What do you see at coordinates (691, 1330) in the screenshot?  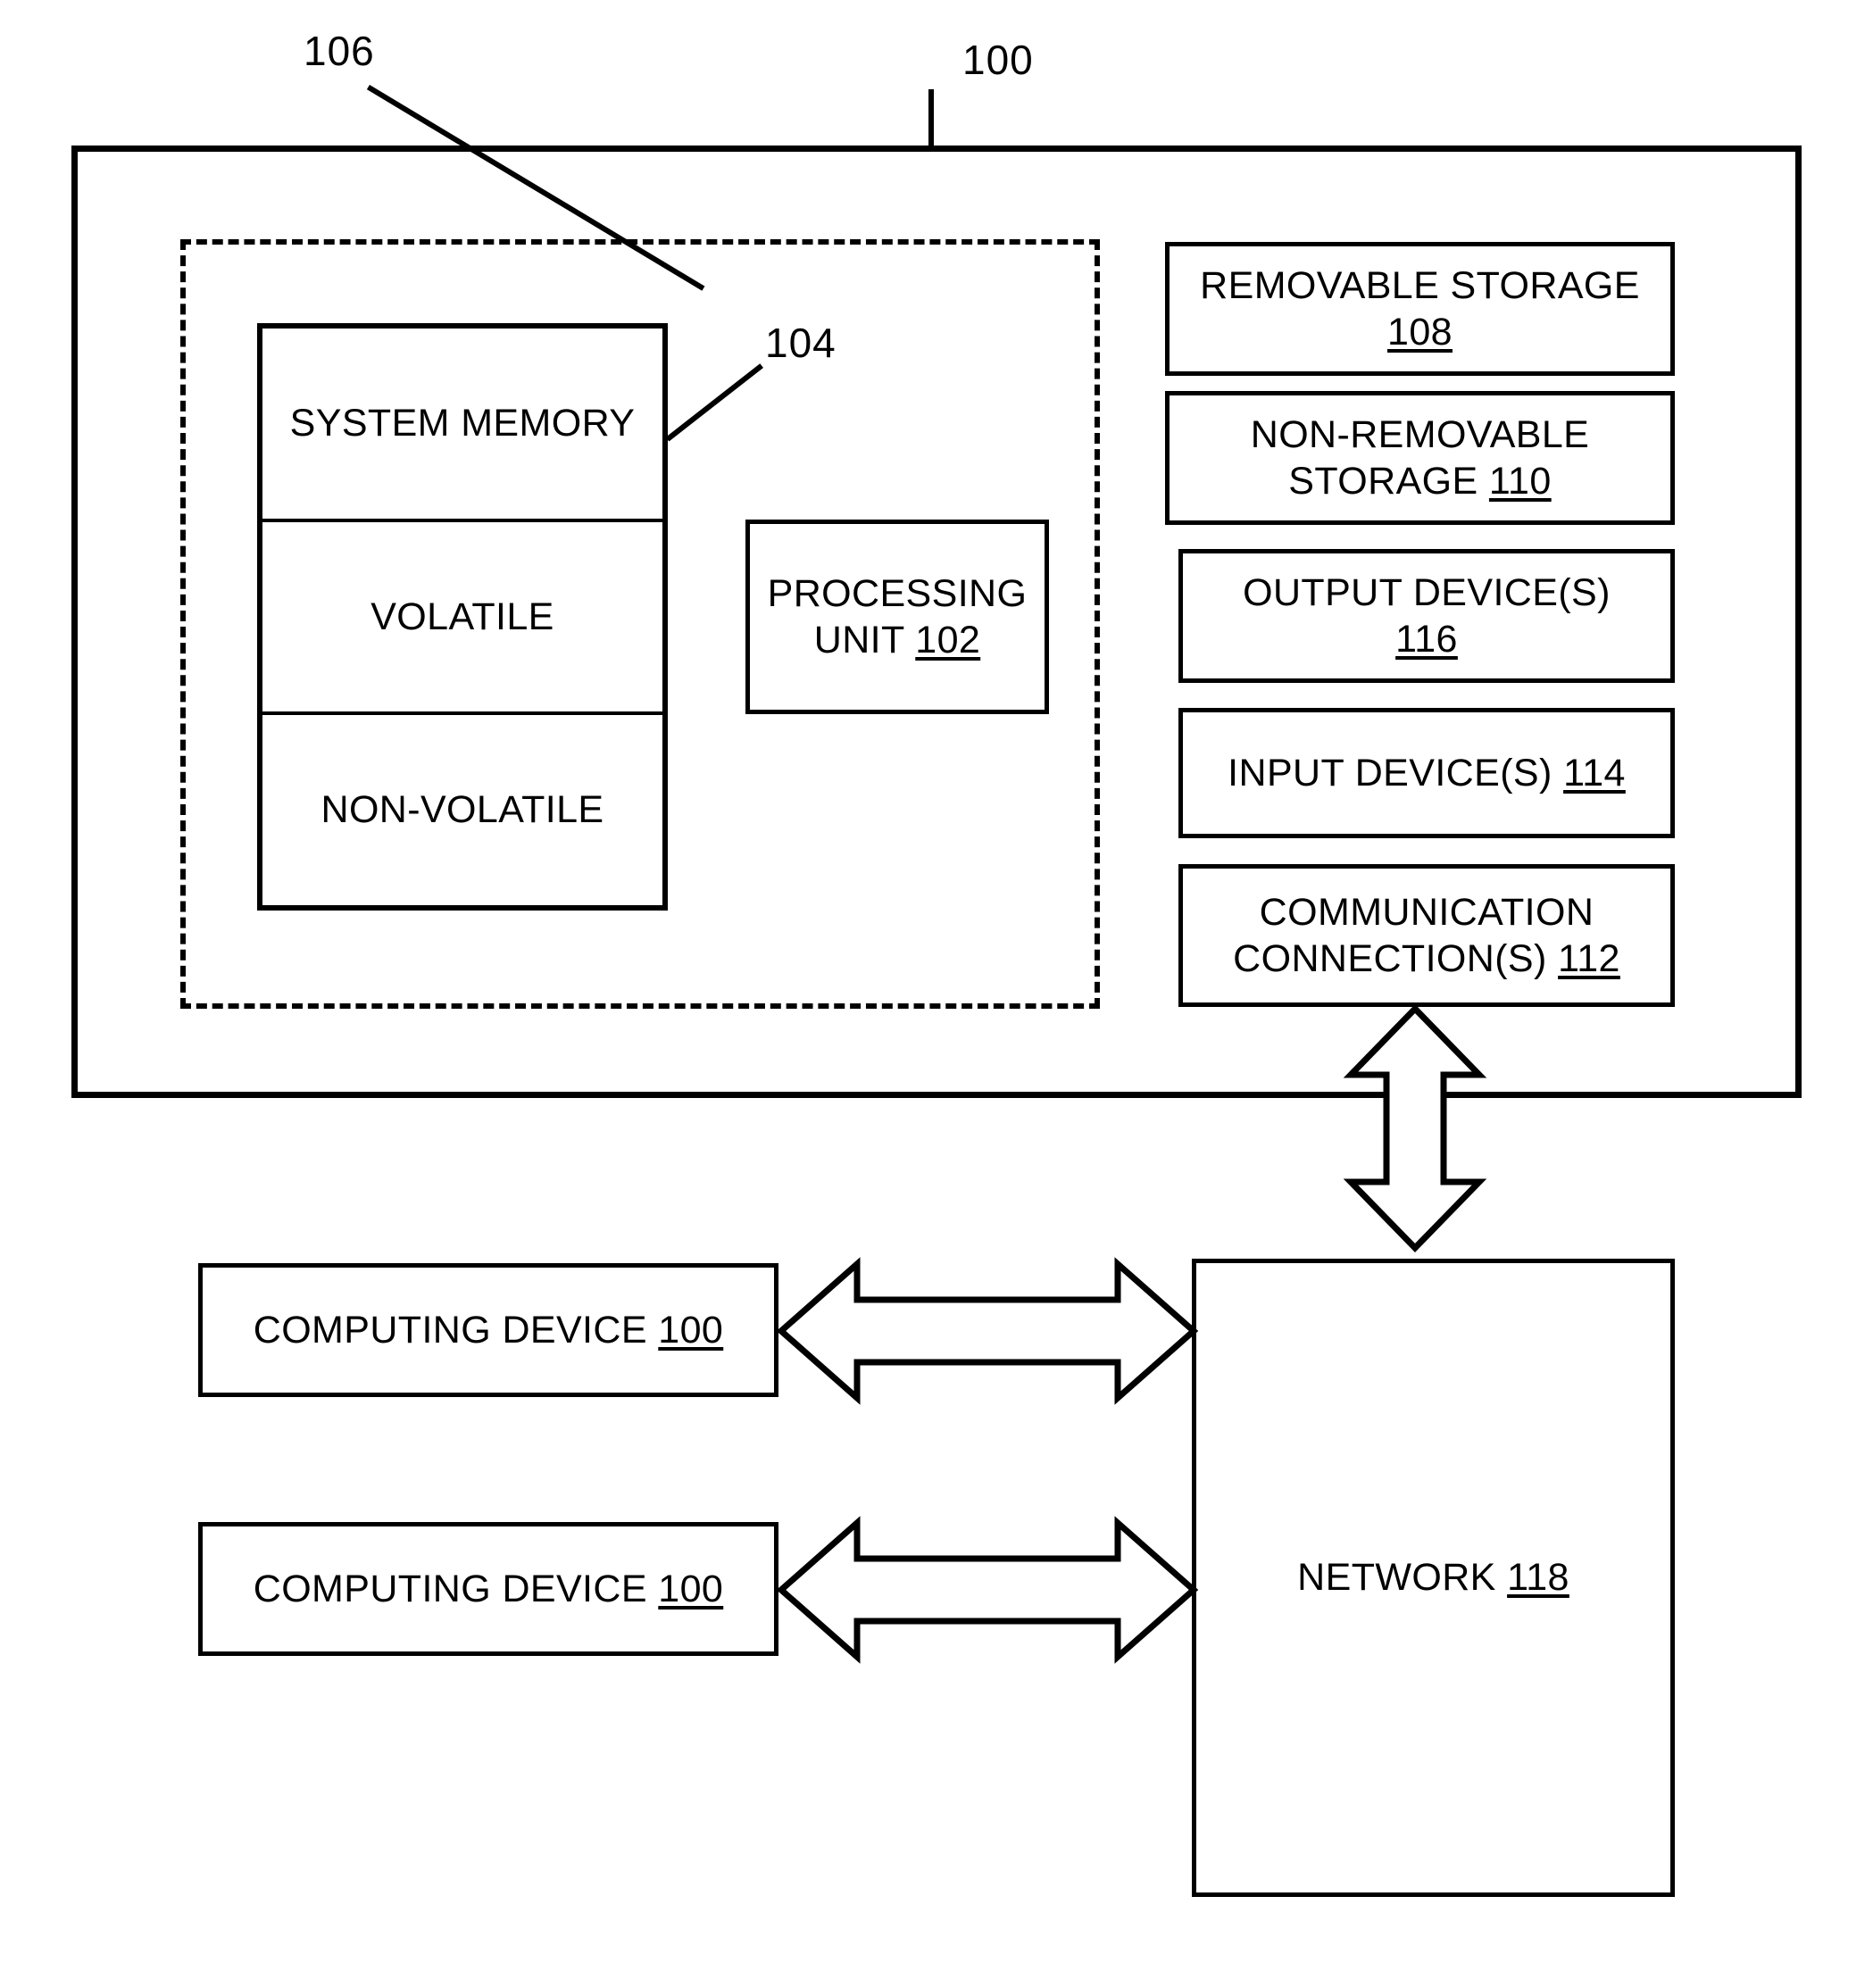 I see `client-computing-device-ref-1: 100` at bounding box center [691, 1330].